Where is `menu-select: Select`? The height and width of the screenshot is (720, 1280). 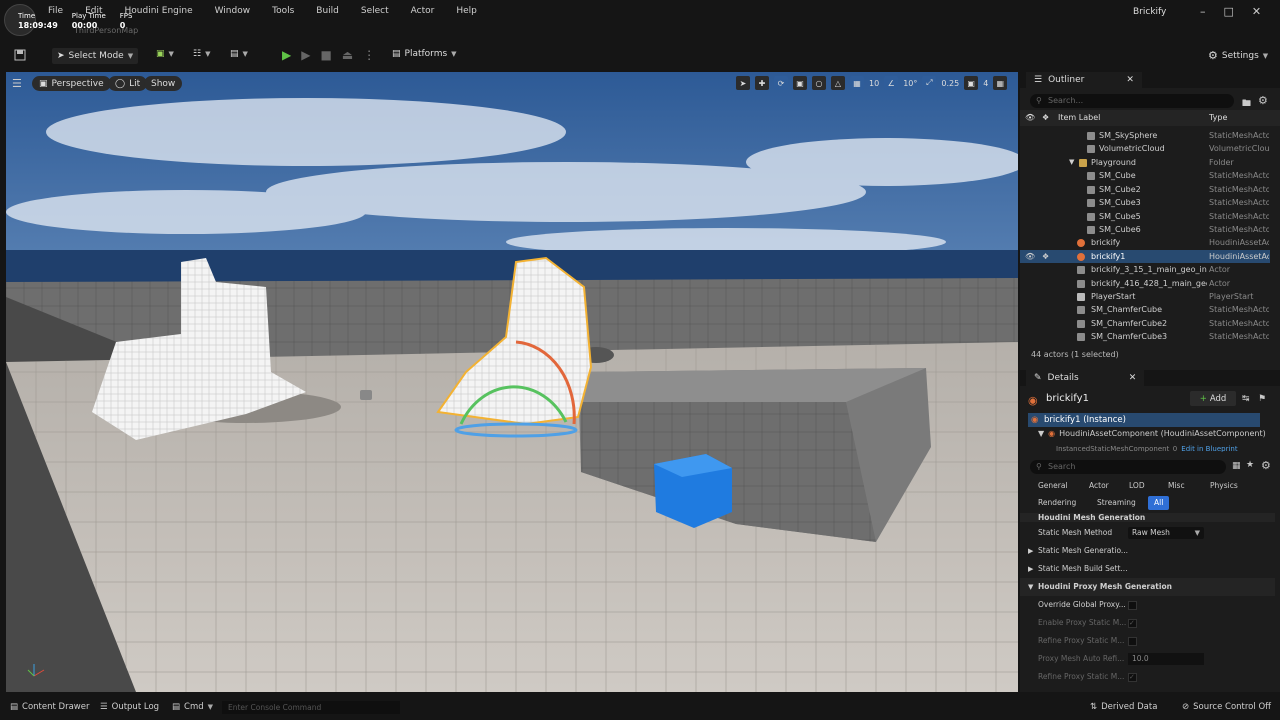
menu-select: Select is located at coordinates (375, 11).